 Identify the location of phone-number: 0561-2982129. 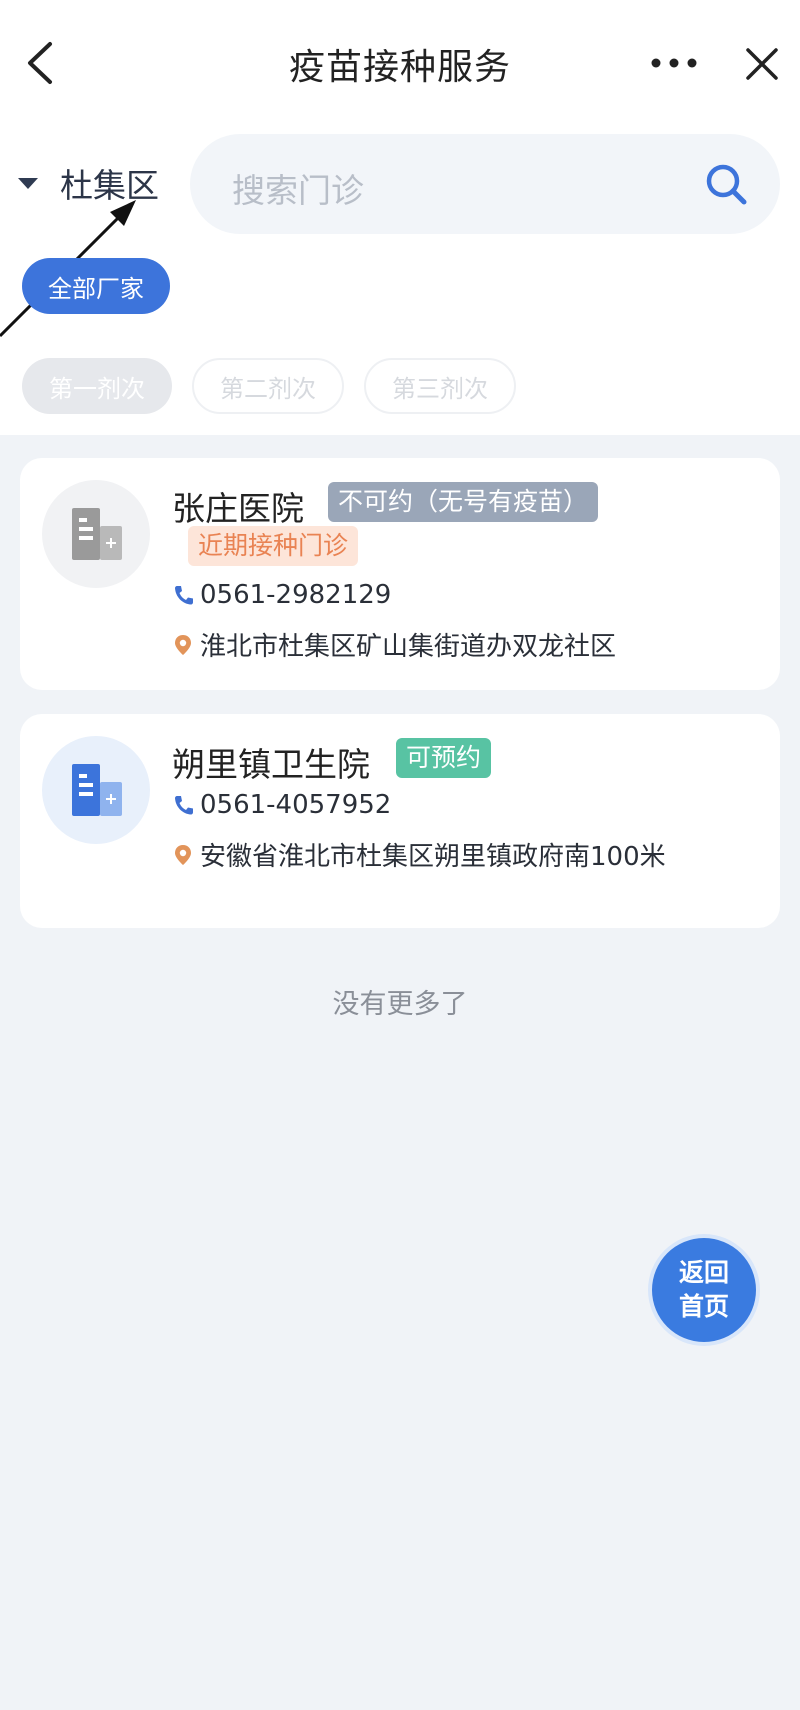
(296, 595).